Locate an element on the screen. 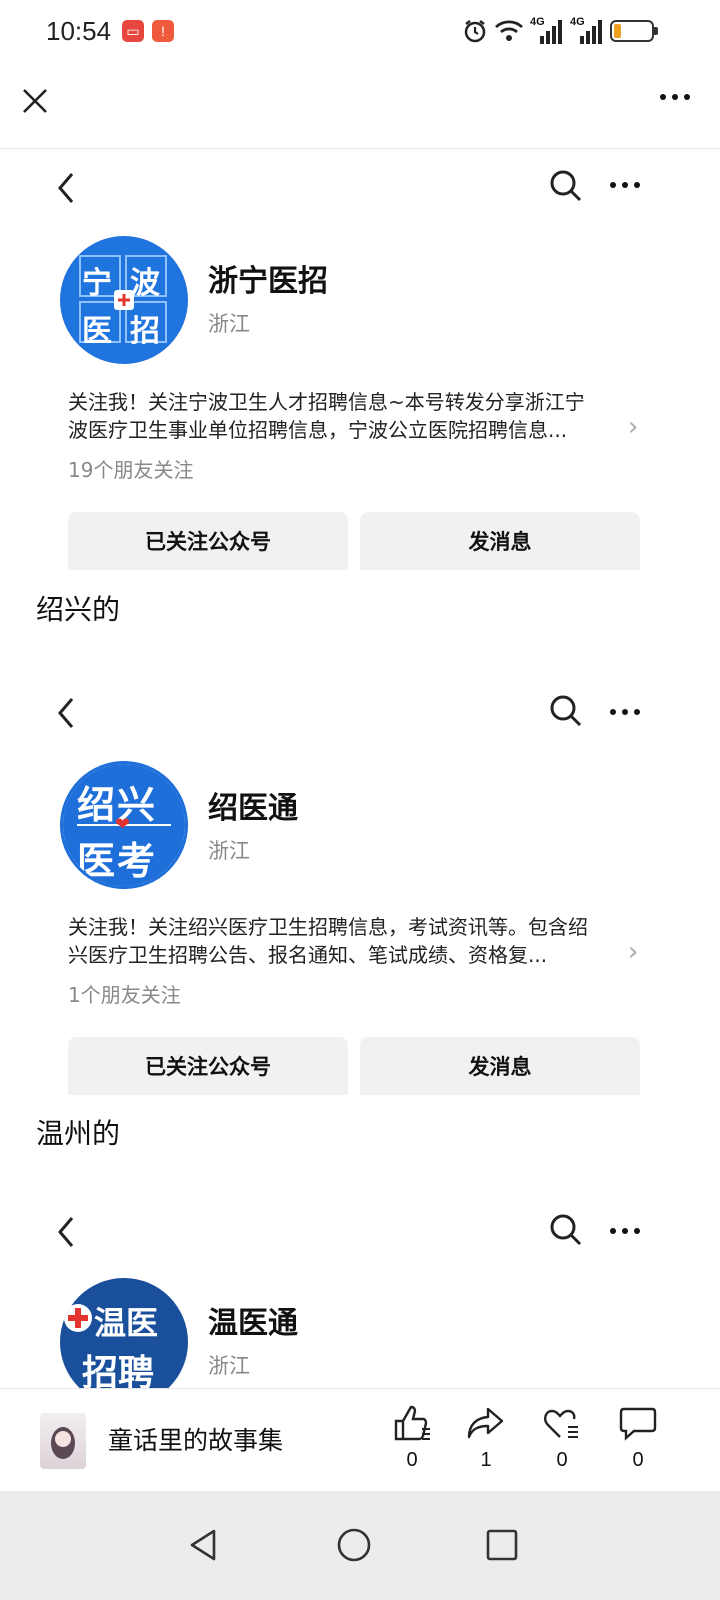 The width and height of the screenshot is (720, 1600). comment-button: 0 is located at coordinates (638, 1438).